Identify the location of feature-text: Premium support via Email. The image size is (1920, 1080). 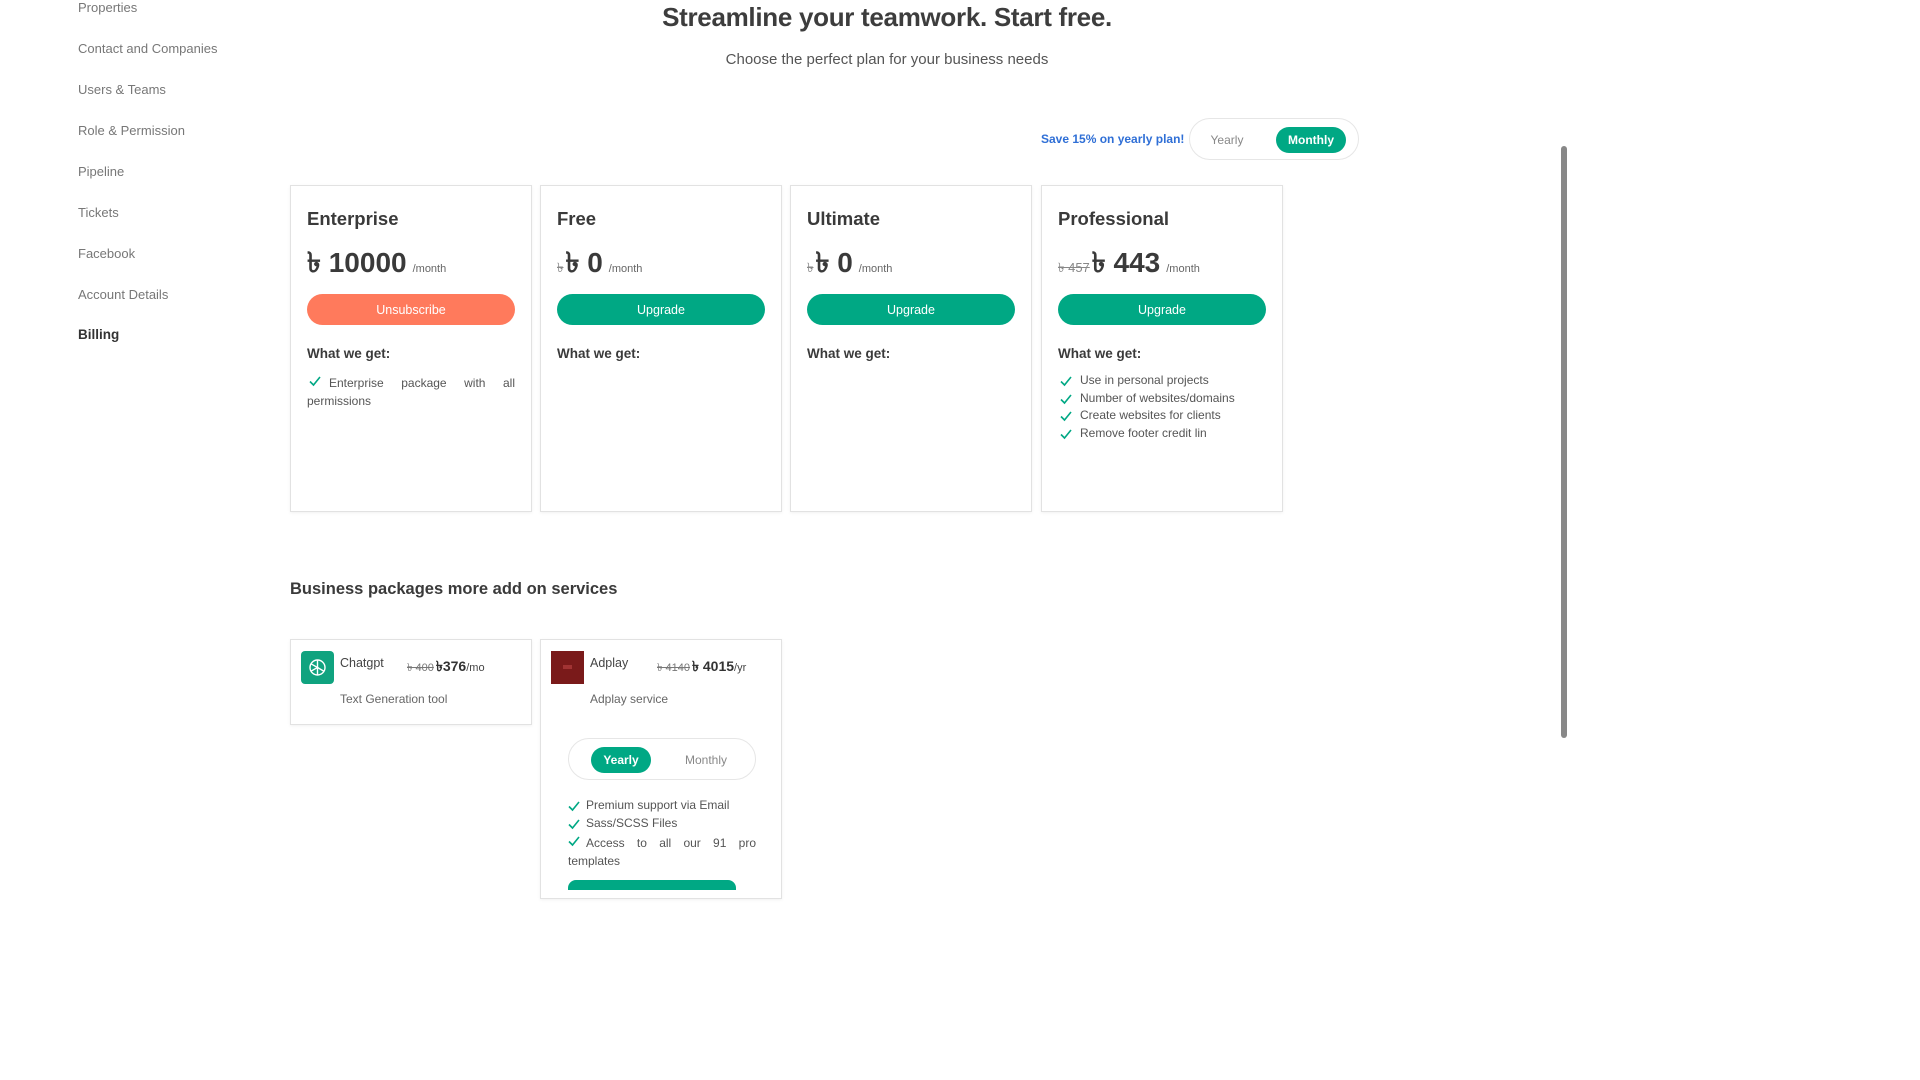
(658, 805).